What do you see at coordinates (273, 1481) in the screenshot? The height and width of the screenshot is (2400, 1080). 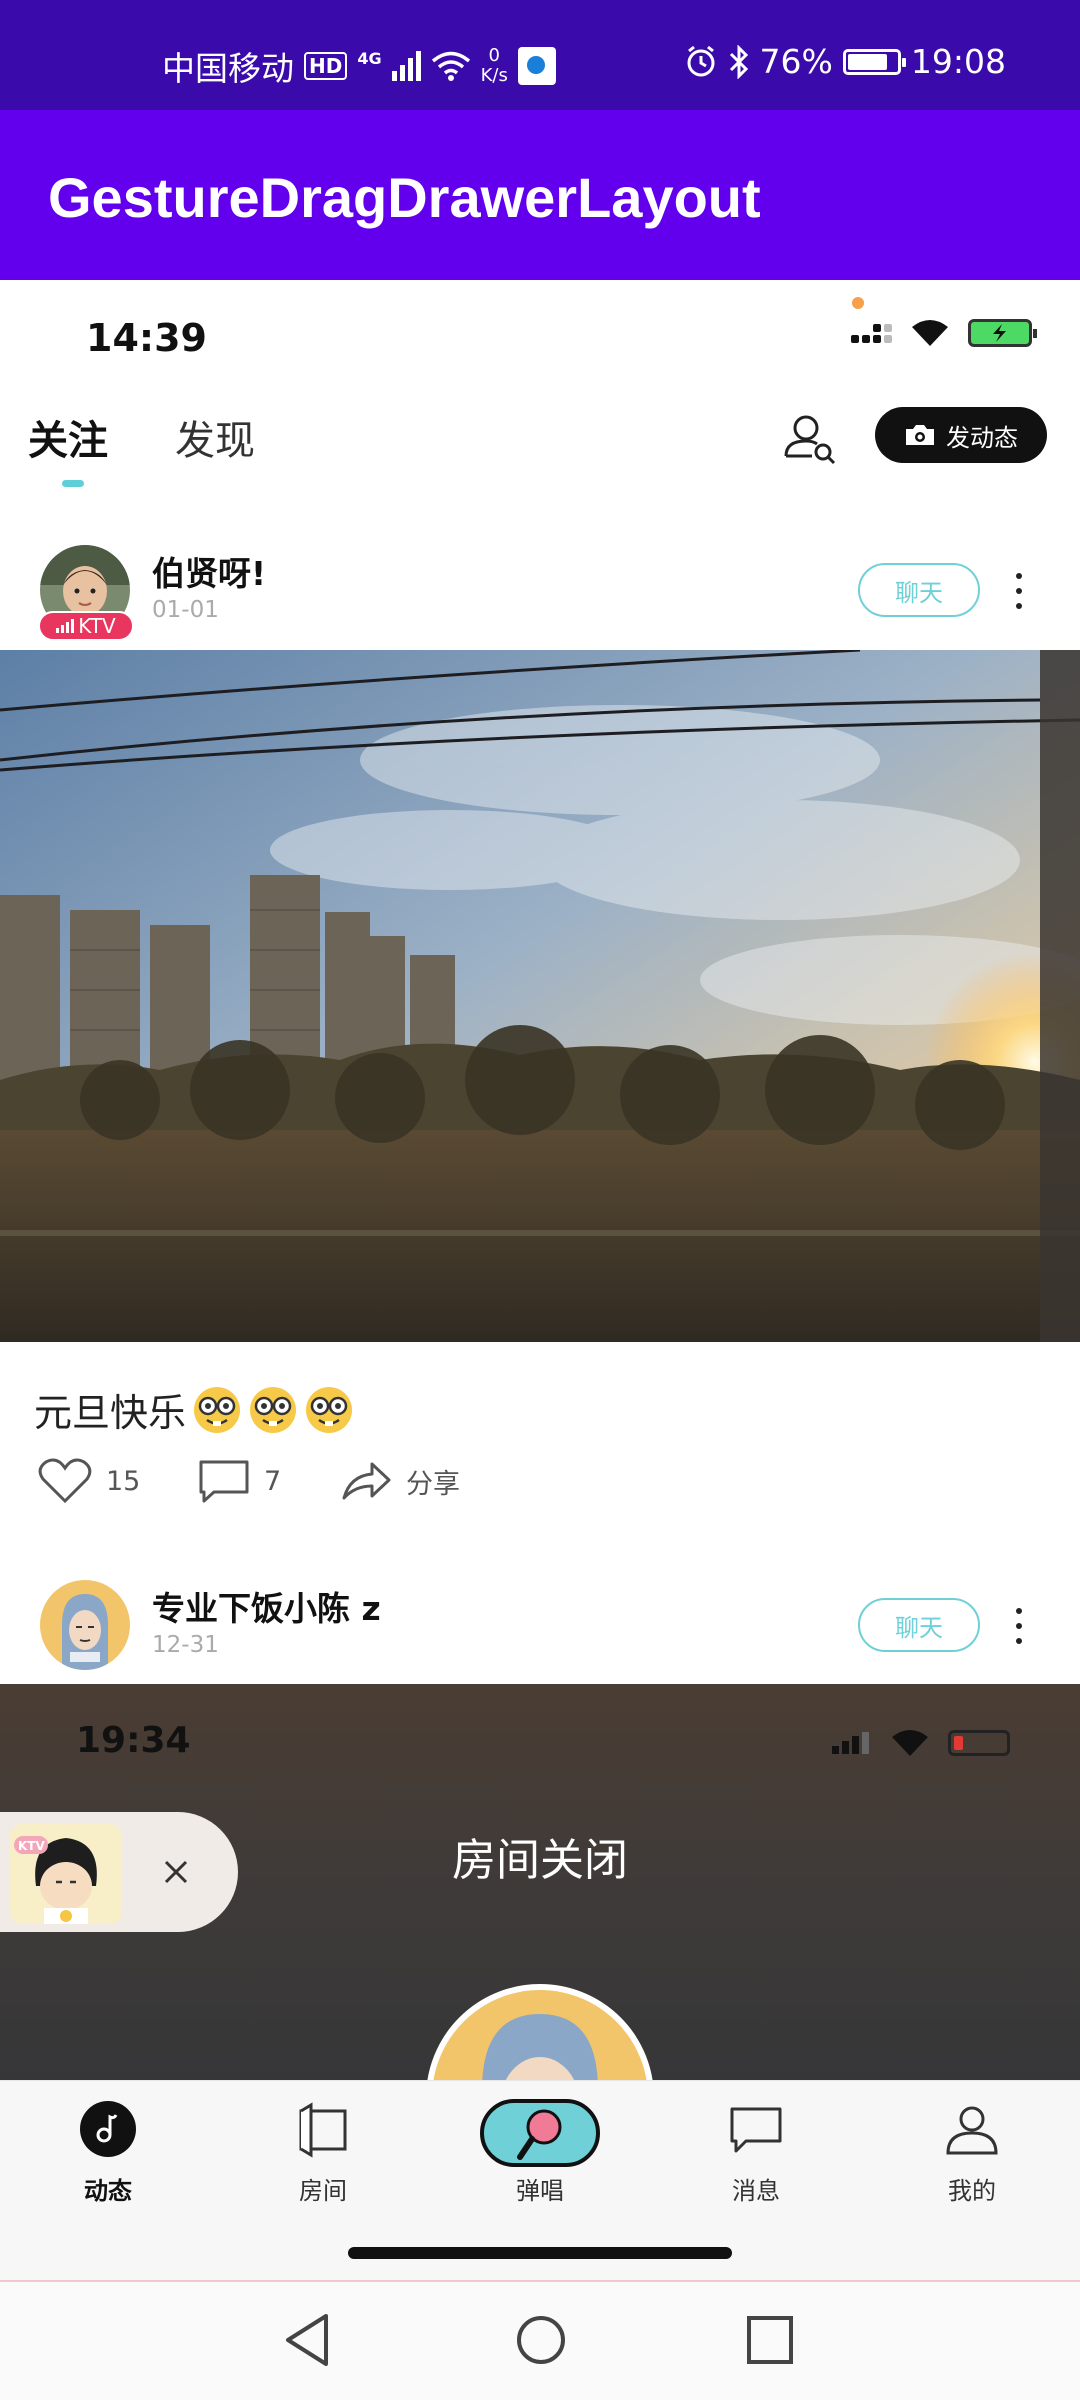 I see `comment-count: 7` at bounding box center [273, 1481].